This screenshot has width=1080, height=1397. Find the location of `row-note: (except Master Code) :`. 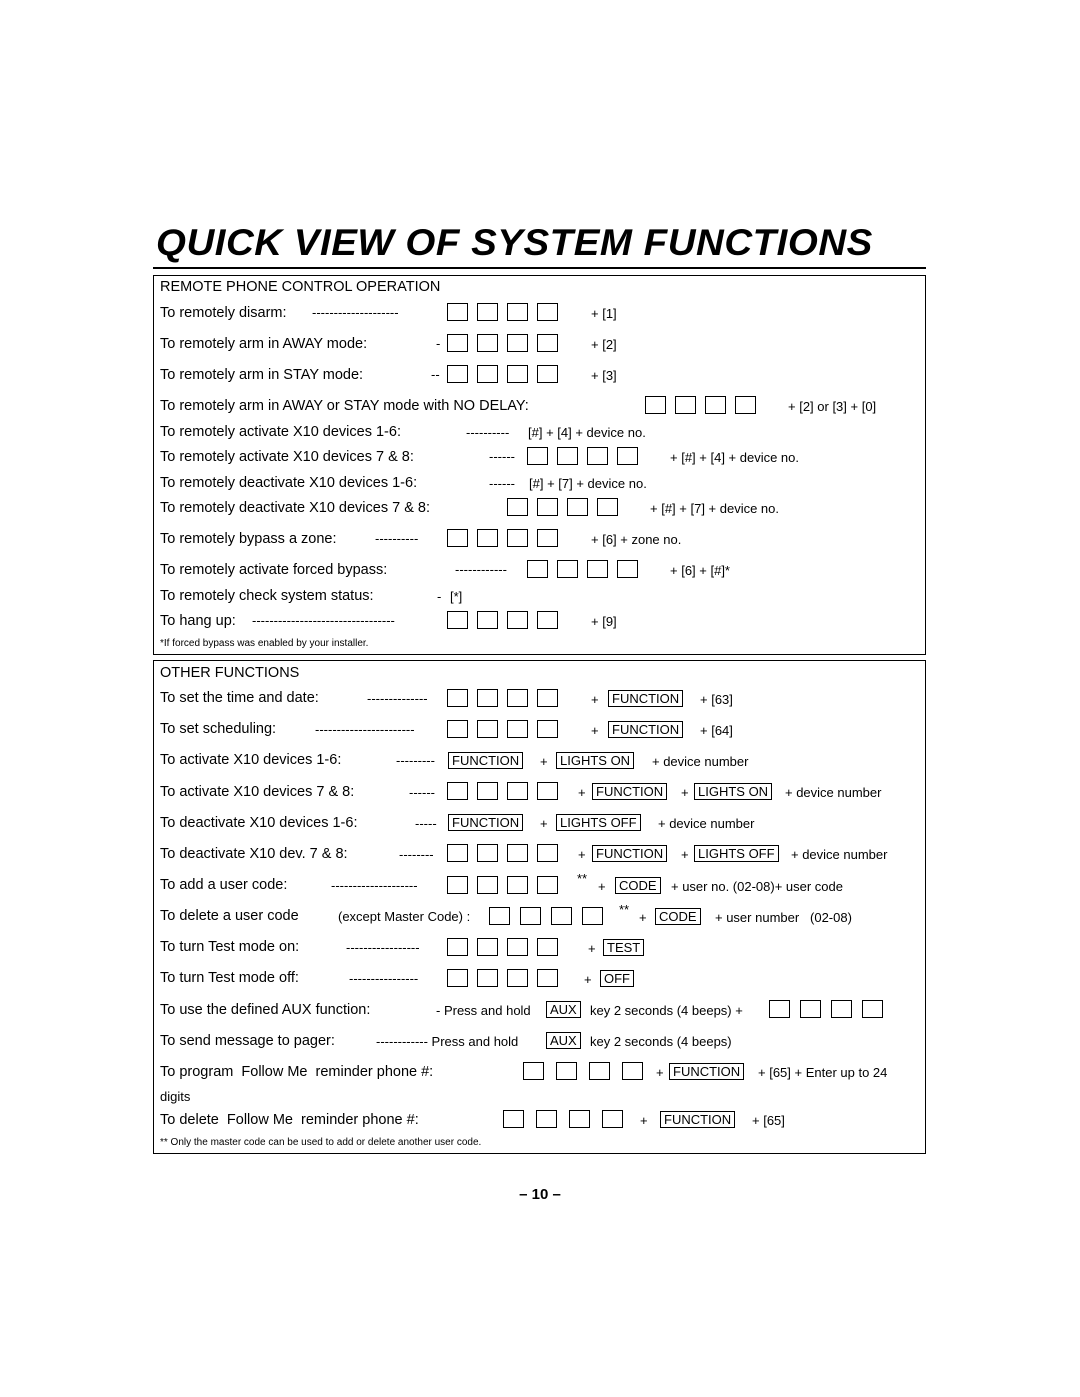

row-note: (except Master Code) : is located at coordinates (404, 916).